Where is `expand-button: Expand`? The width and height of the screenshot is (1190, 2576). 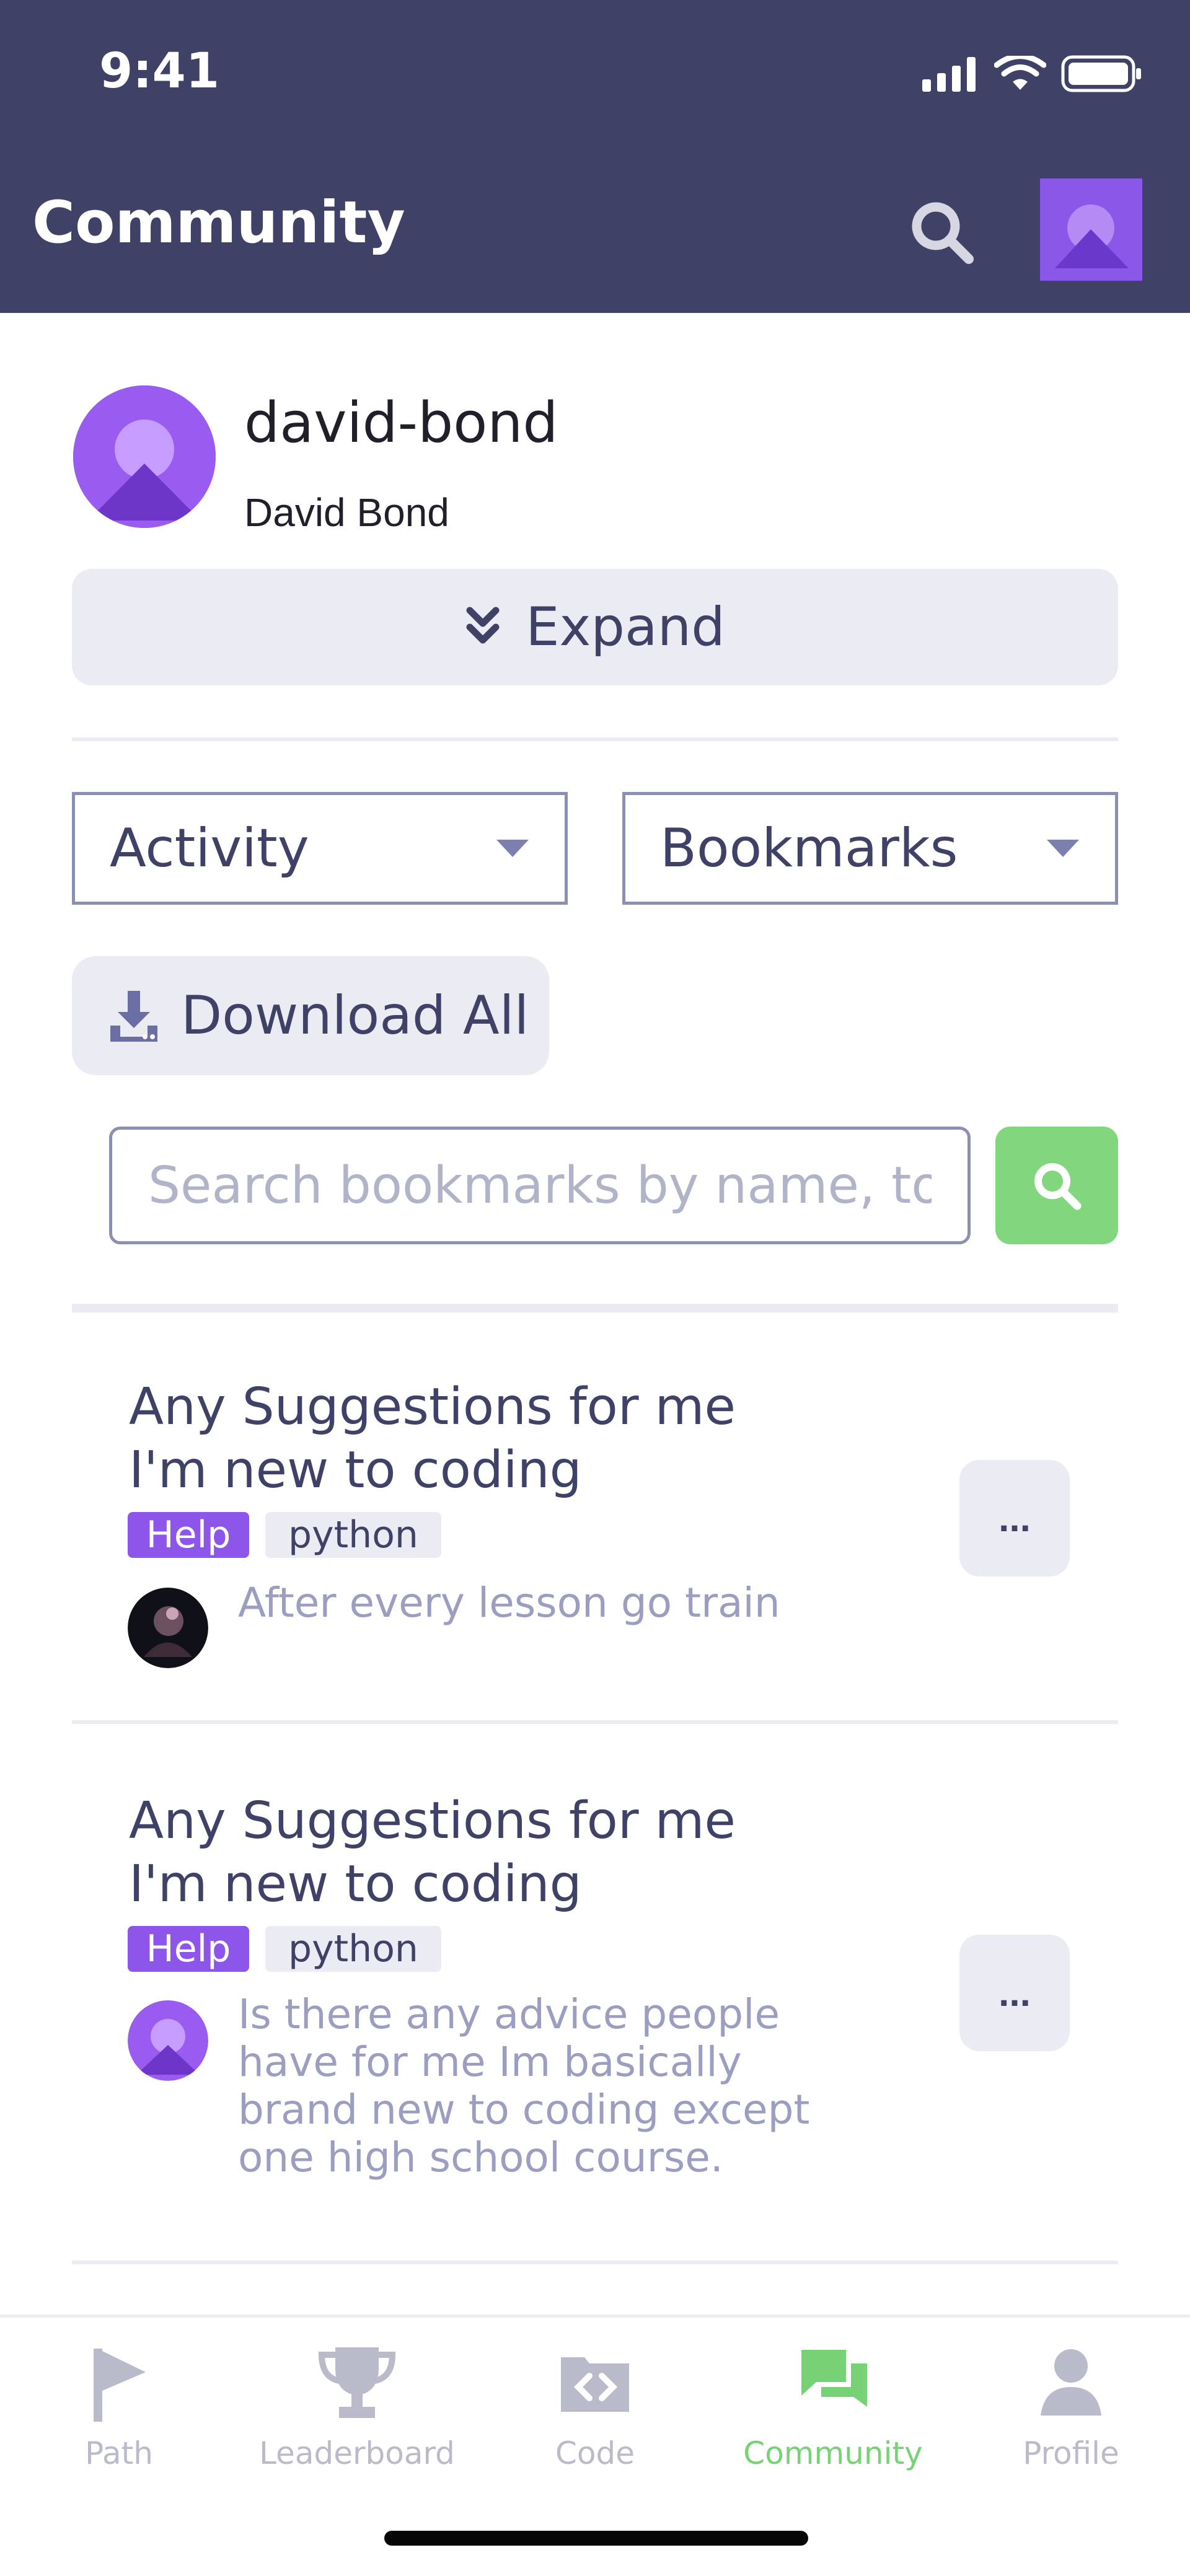
expand-button: Expand is located at coordinates (595, 627).